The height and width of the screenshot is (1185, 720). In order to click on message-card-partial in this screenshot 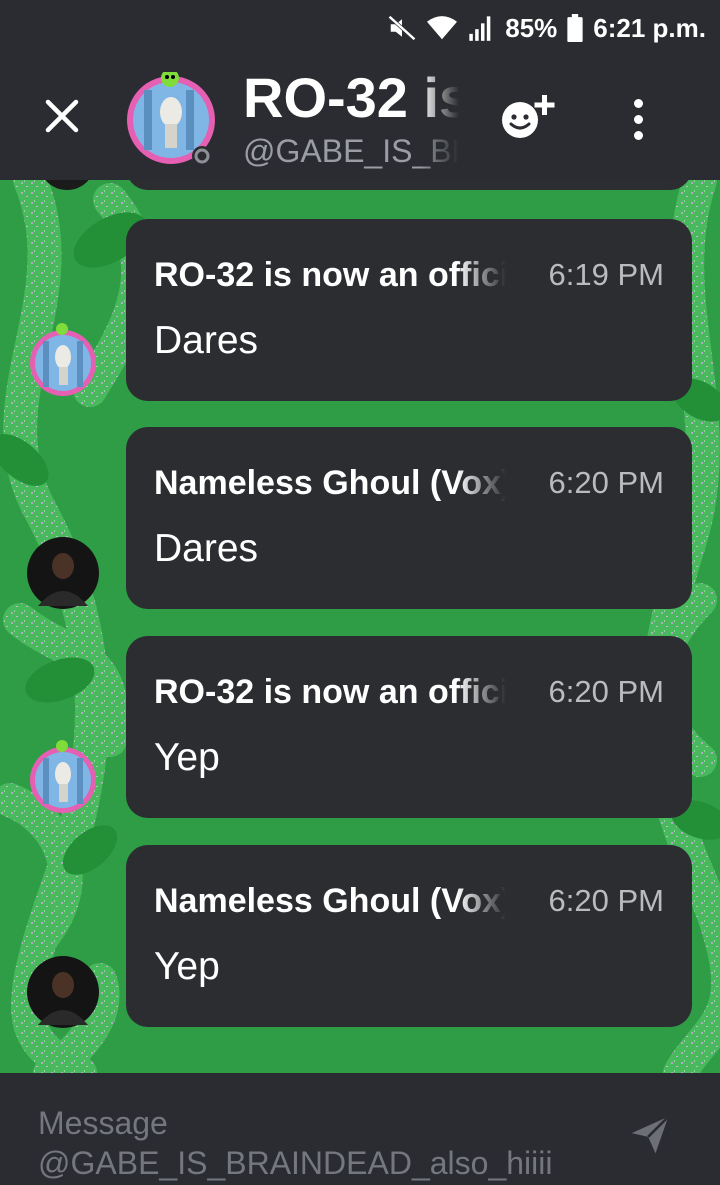, I will do `click(409, 185)`.